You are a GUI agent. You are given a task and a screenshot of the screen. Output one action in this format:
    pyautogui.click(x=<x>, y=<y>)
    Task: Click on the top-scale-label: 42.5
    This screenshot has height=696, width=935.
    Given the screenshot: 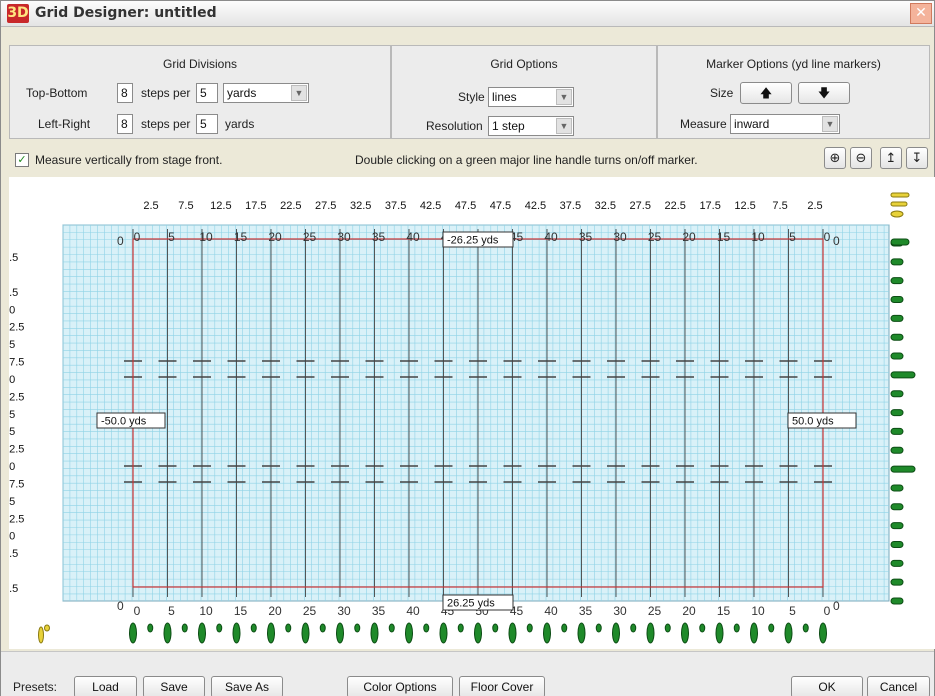 What is the action you would take?
    pyautogui.click(x=430, y=206)
    